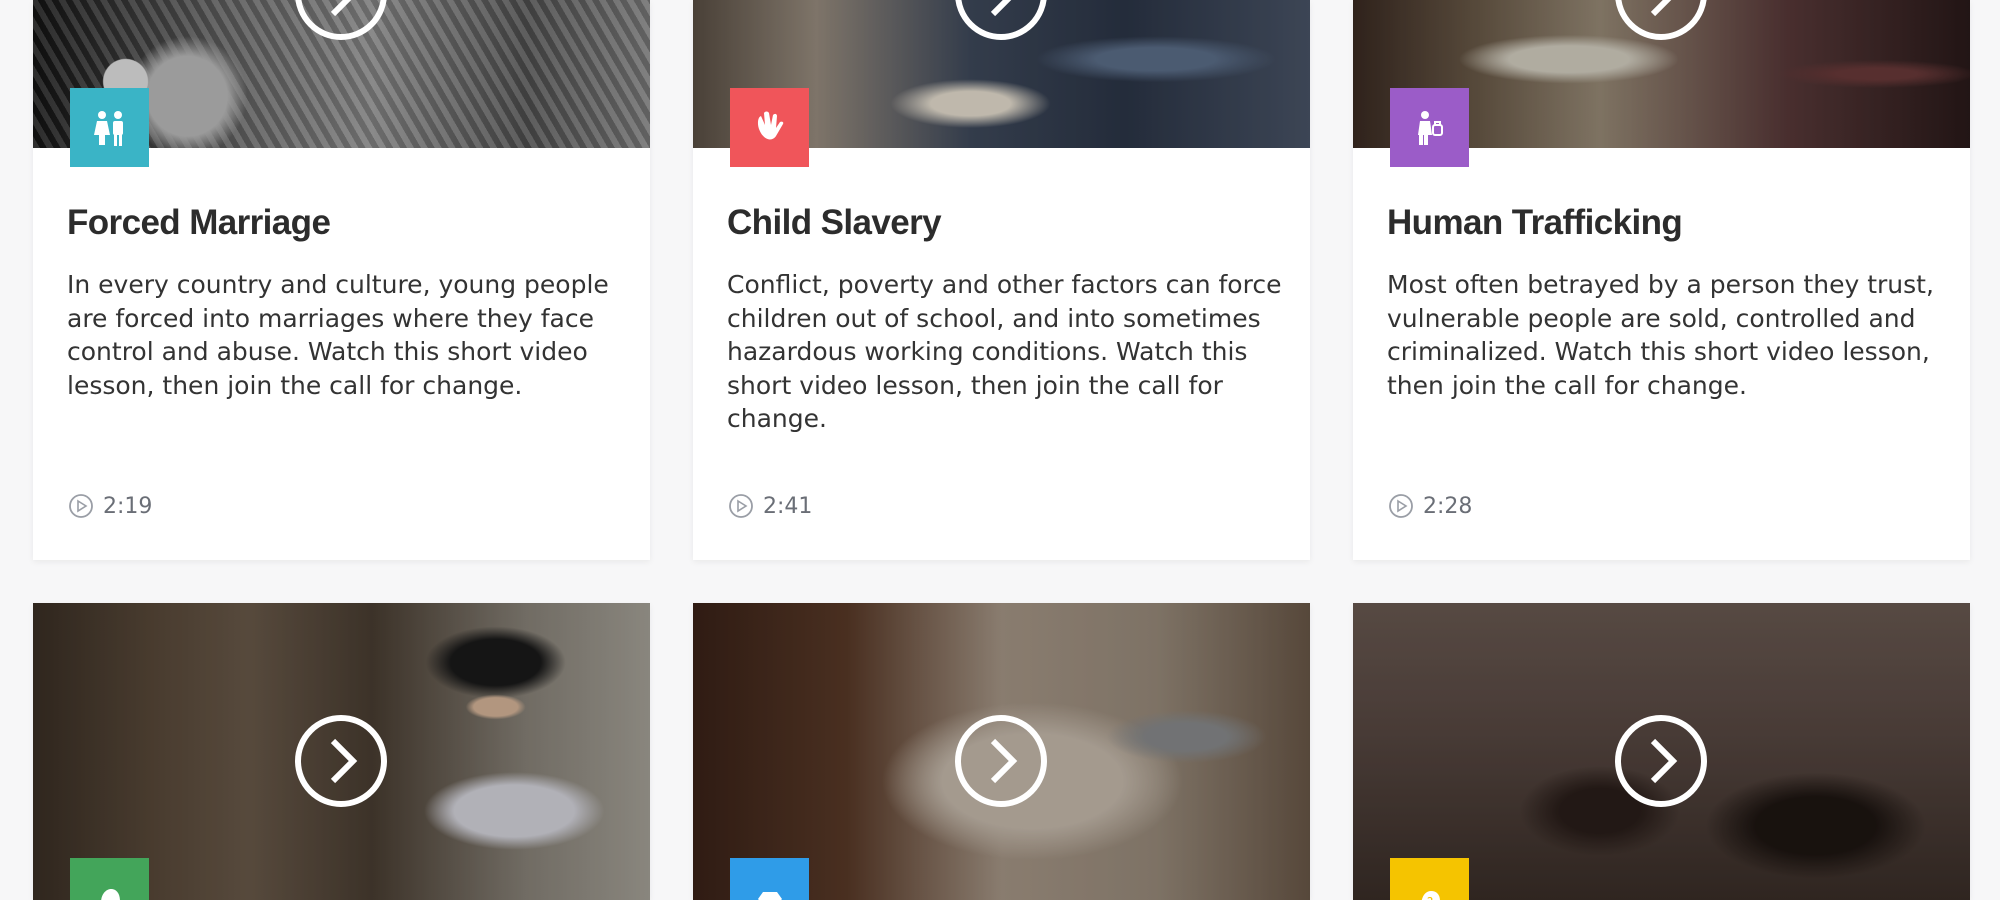  I want to click on video-duration: 2:19, so click(109, 506).